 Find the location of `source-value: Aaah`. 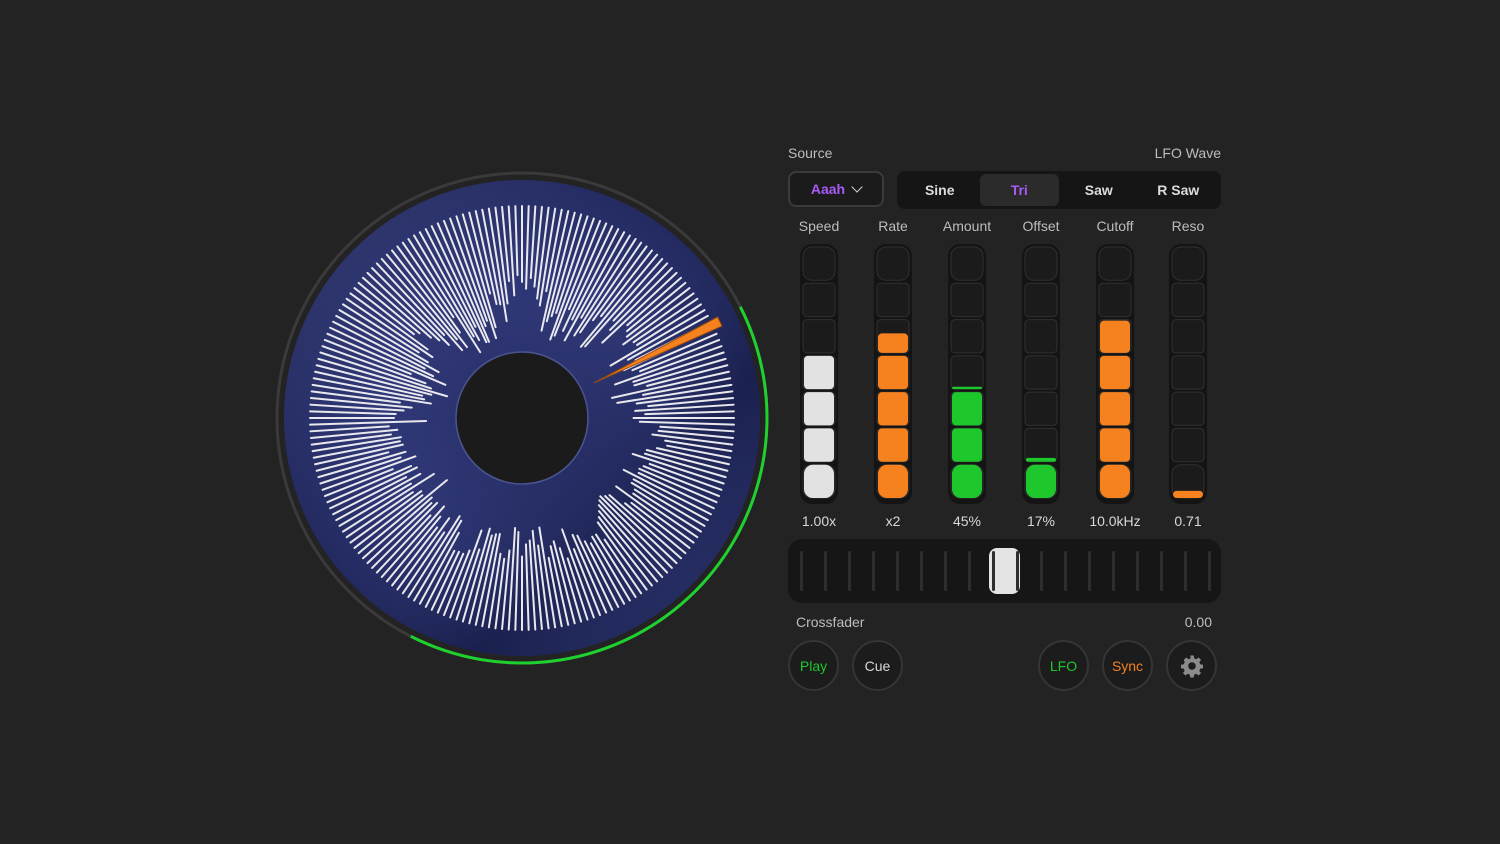

source-value: Aaah is located at coordinates (828, 189).